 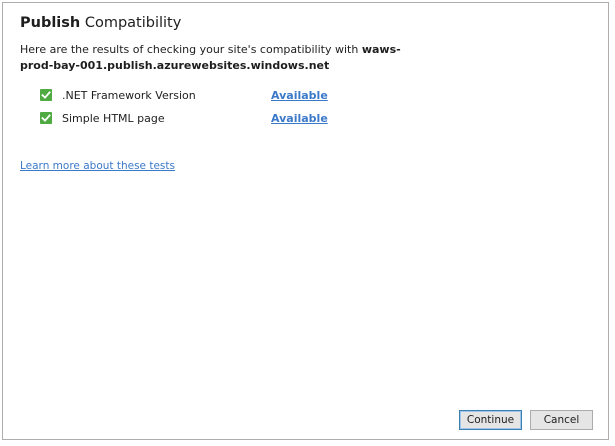 I want to click on result-row-dotnet: .NET Framework Version Available, so click(x=190, y=96).